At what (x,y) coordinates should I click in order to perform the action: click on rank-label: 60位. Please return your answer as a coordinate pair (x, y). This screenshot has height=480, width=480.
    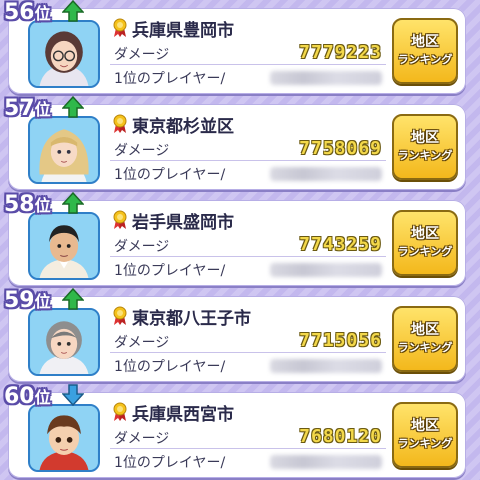
    Looking at the image, I should click on (27, 398).